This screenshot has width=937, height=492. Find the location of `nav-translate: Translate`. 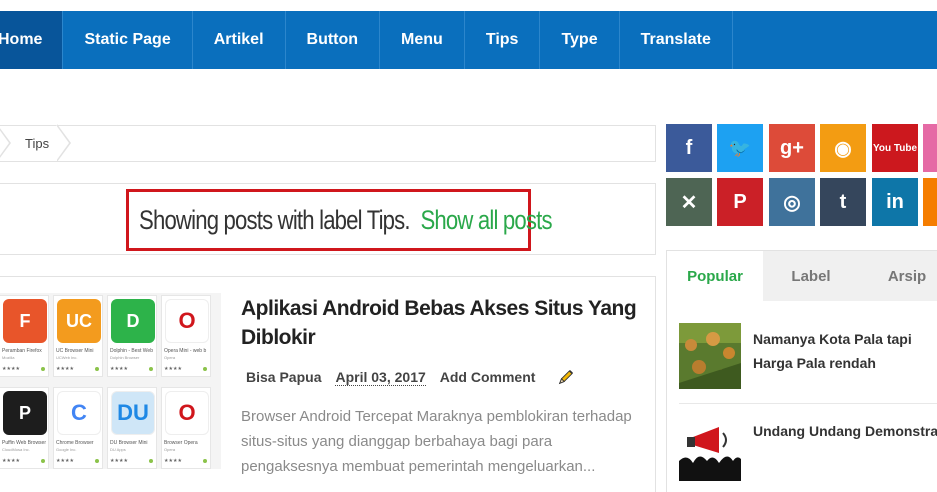

nav-translate: Translate is located at coordinates (676, 40).